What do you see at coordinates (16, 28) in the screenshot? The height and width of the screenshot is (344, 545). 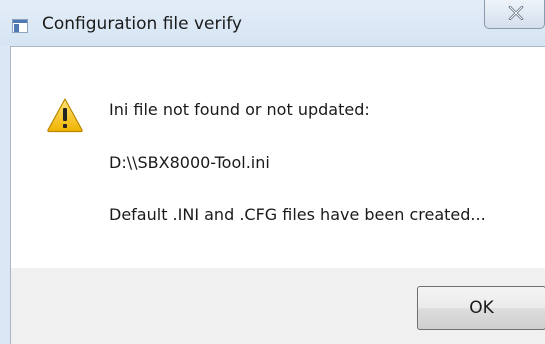 I see `app-icon-side` at bounding box center [16, 28].